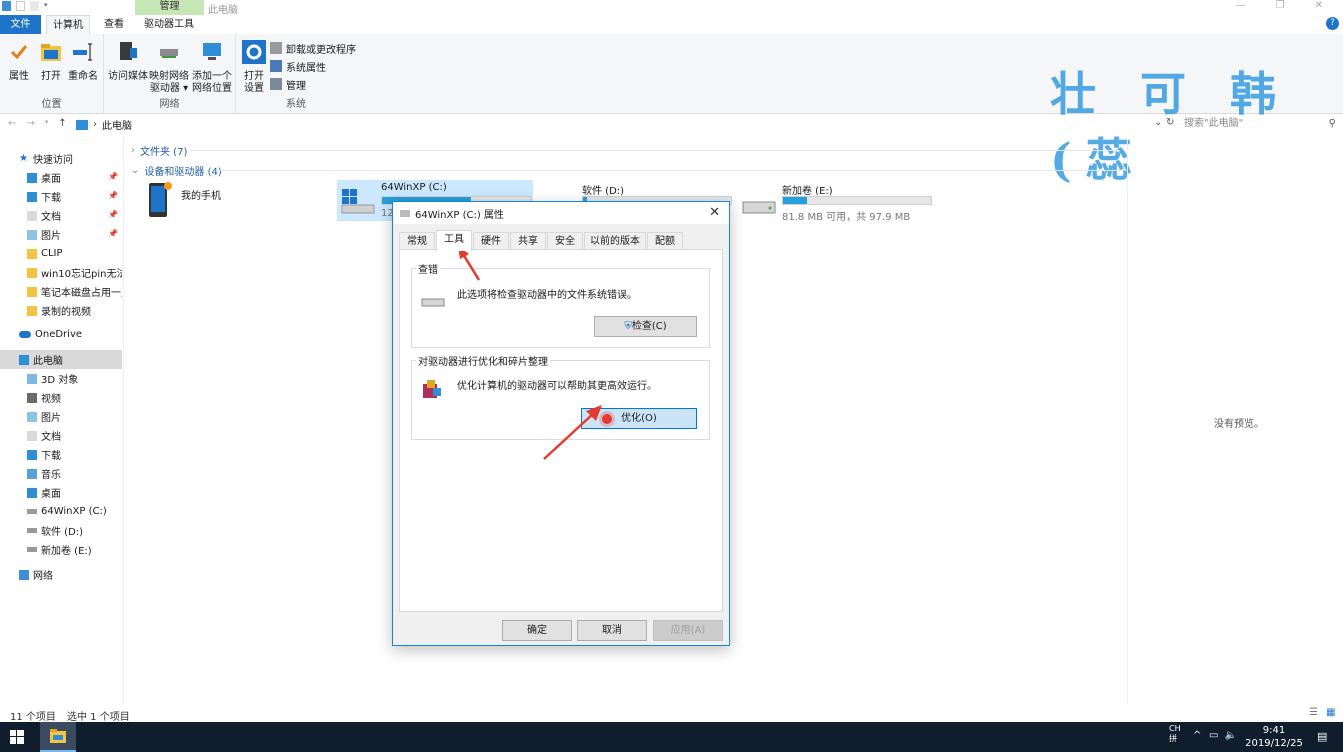 This screenshot has height=752, width=1343. I want to click on check-description: 此选项将检查驱动器中的文件系统错误。, so click(547, 295).